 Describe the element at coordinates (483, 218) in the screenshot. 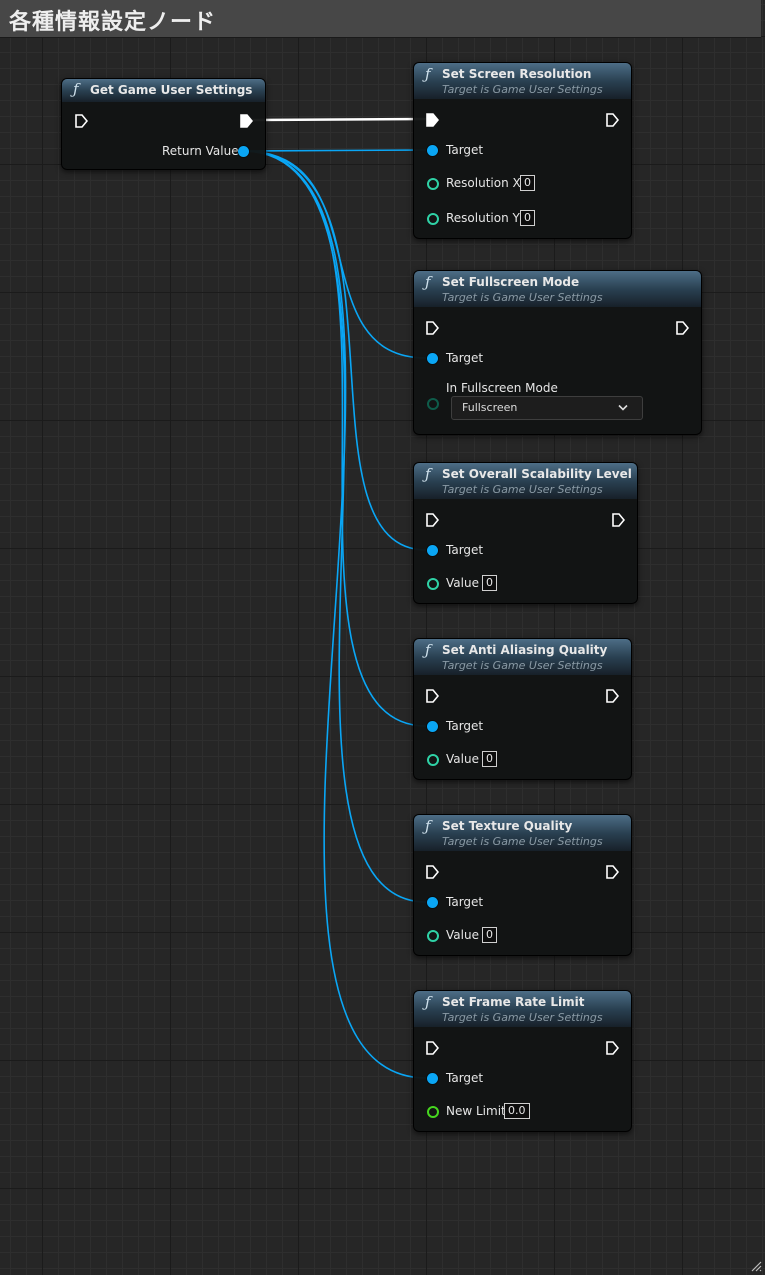

I see `resolution-y-label: Resolution Y` at that location.